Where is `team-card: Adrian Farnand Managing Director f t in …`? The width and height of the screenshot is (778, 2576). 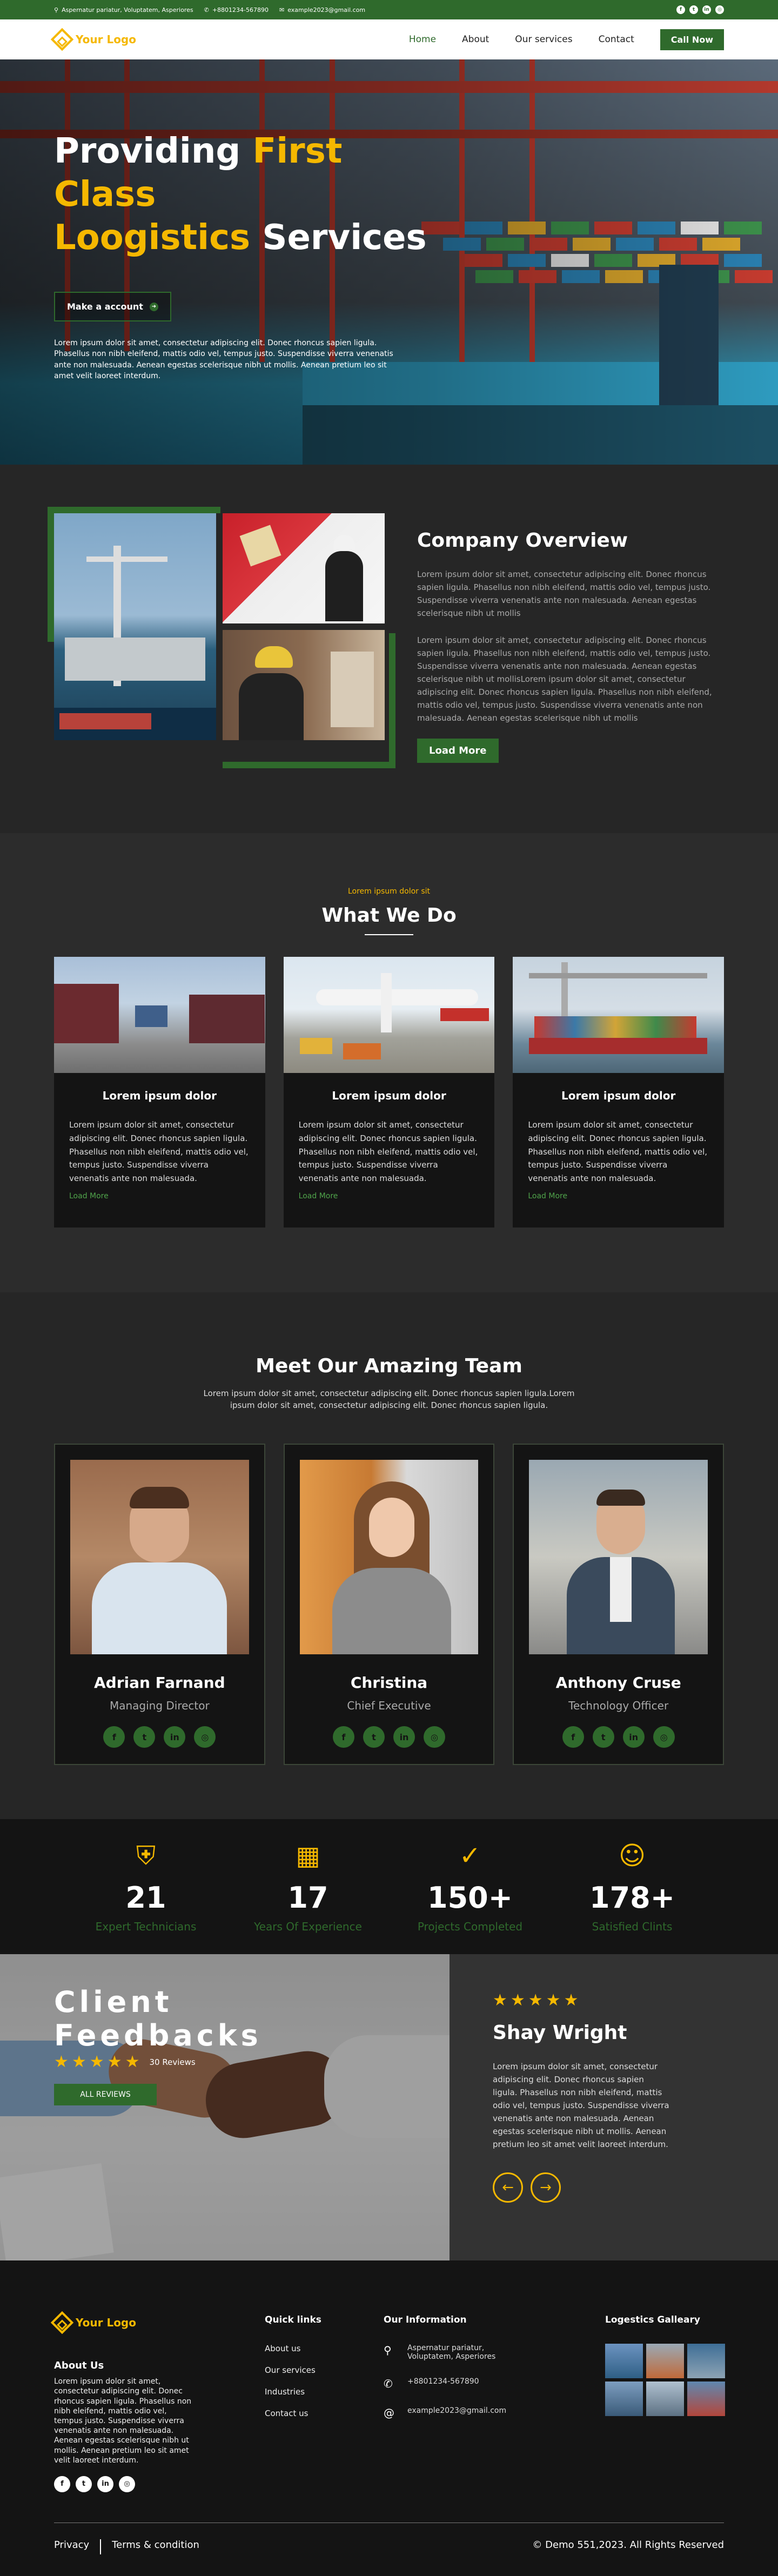
team-card: Adrian Farnand Managing Director f t in … is located at coordinates (159, 1605).